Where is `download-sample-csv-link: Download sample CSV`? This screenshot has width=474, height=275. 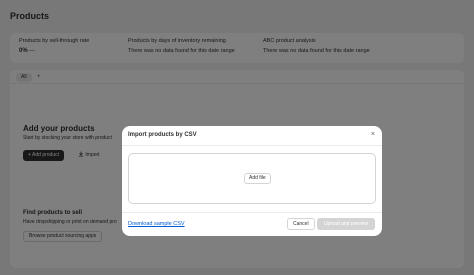
download-sample-csv-link: Download sample CSV is located at coordinates (156, 224).